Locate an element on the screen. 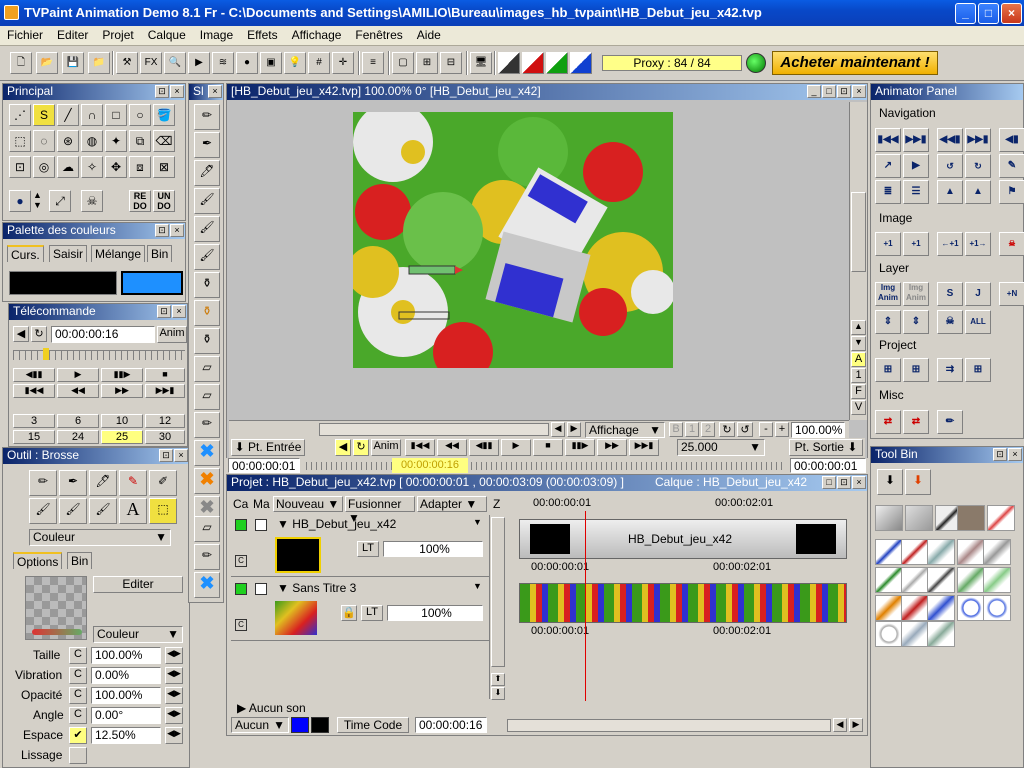 This screenshot has height=768, width=1024. eraser-icon: ▱ is located at coordinates (207, 529).